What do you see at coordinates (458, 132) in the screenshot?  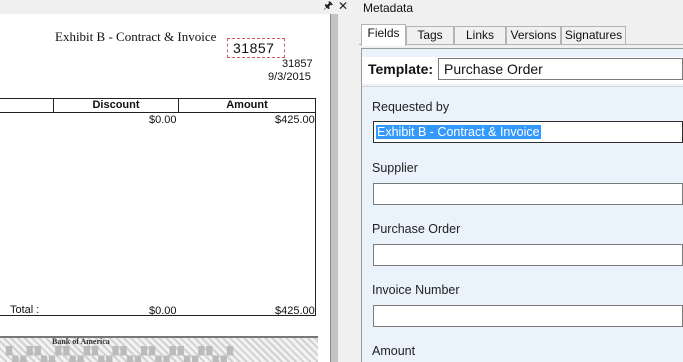 I see `selected-text: Exhibit B - Contract & Invoice` at bounding box center [458, 132].